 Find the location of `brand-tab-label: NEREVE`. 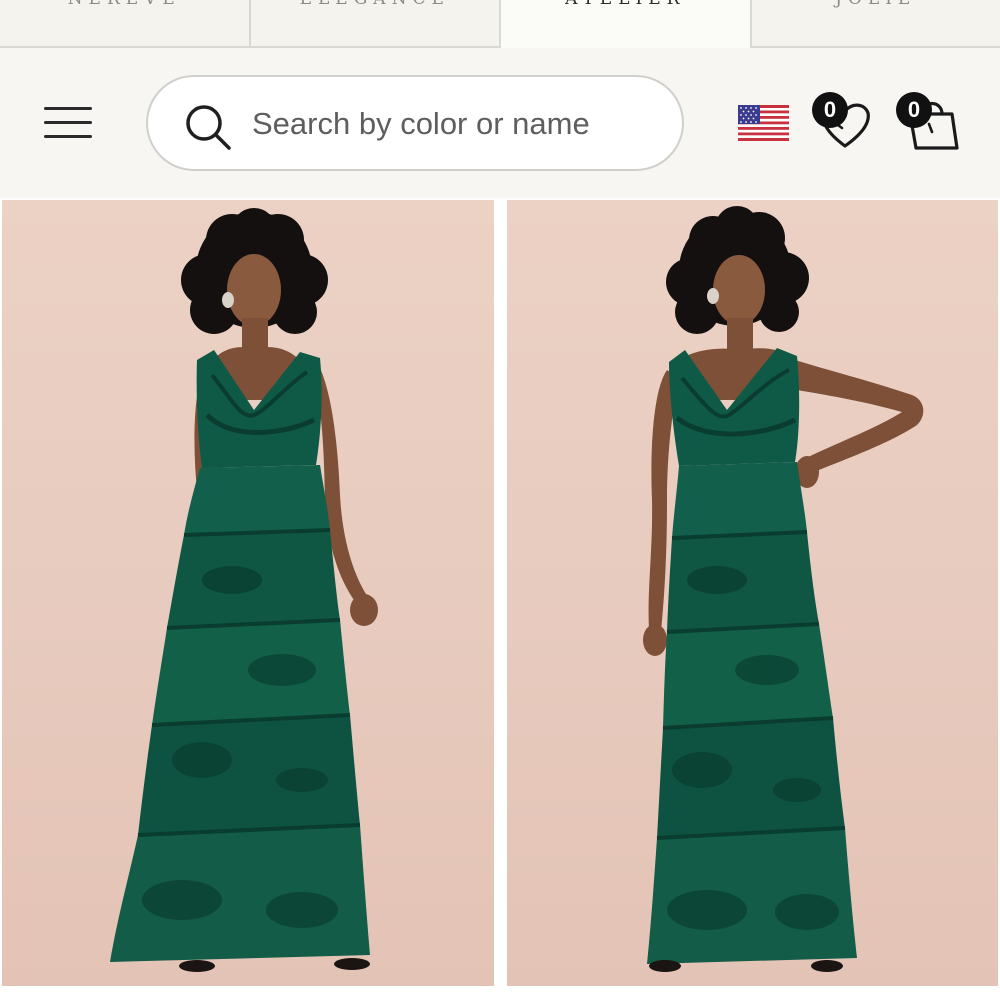

brand-tab-label: NEREVE is located at coordinates (124, 4).